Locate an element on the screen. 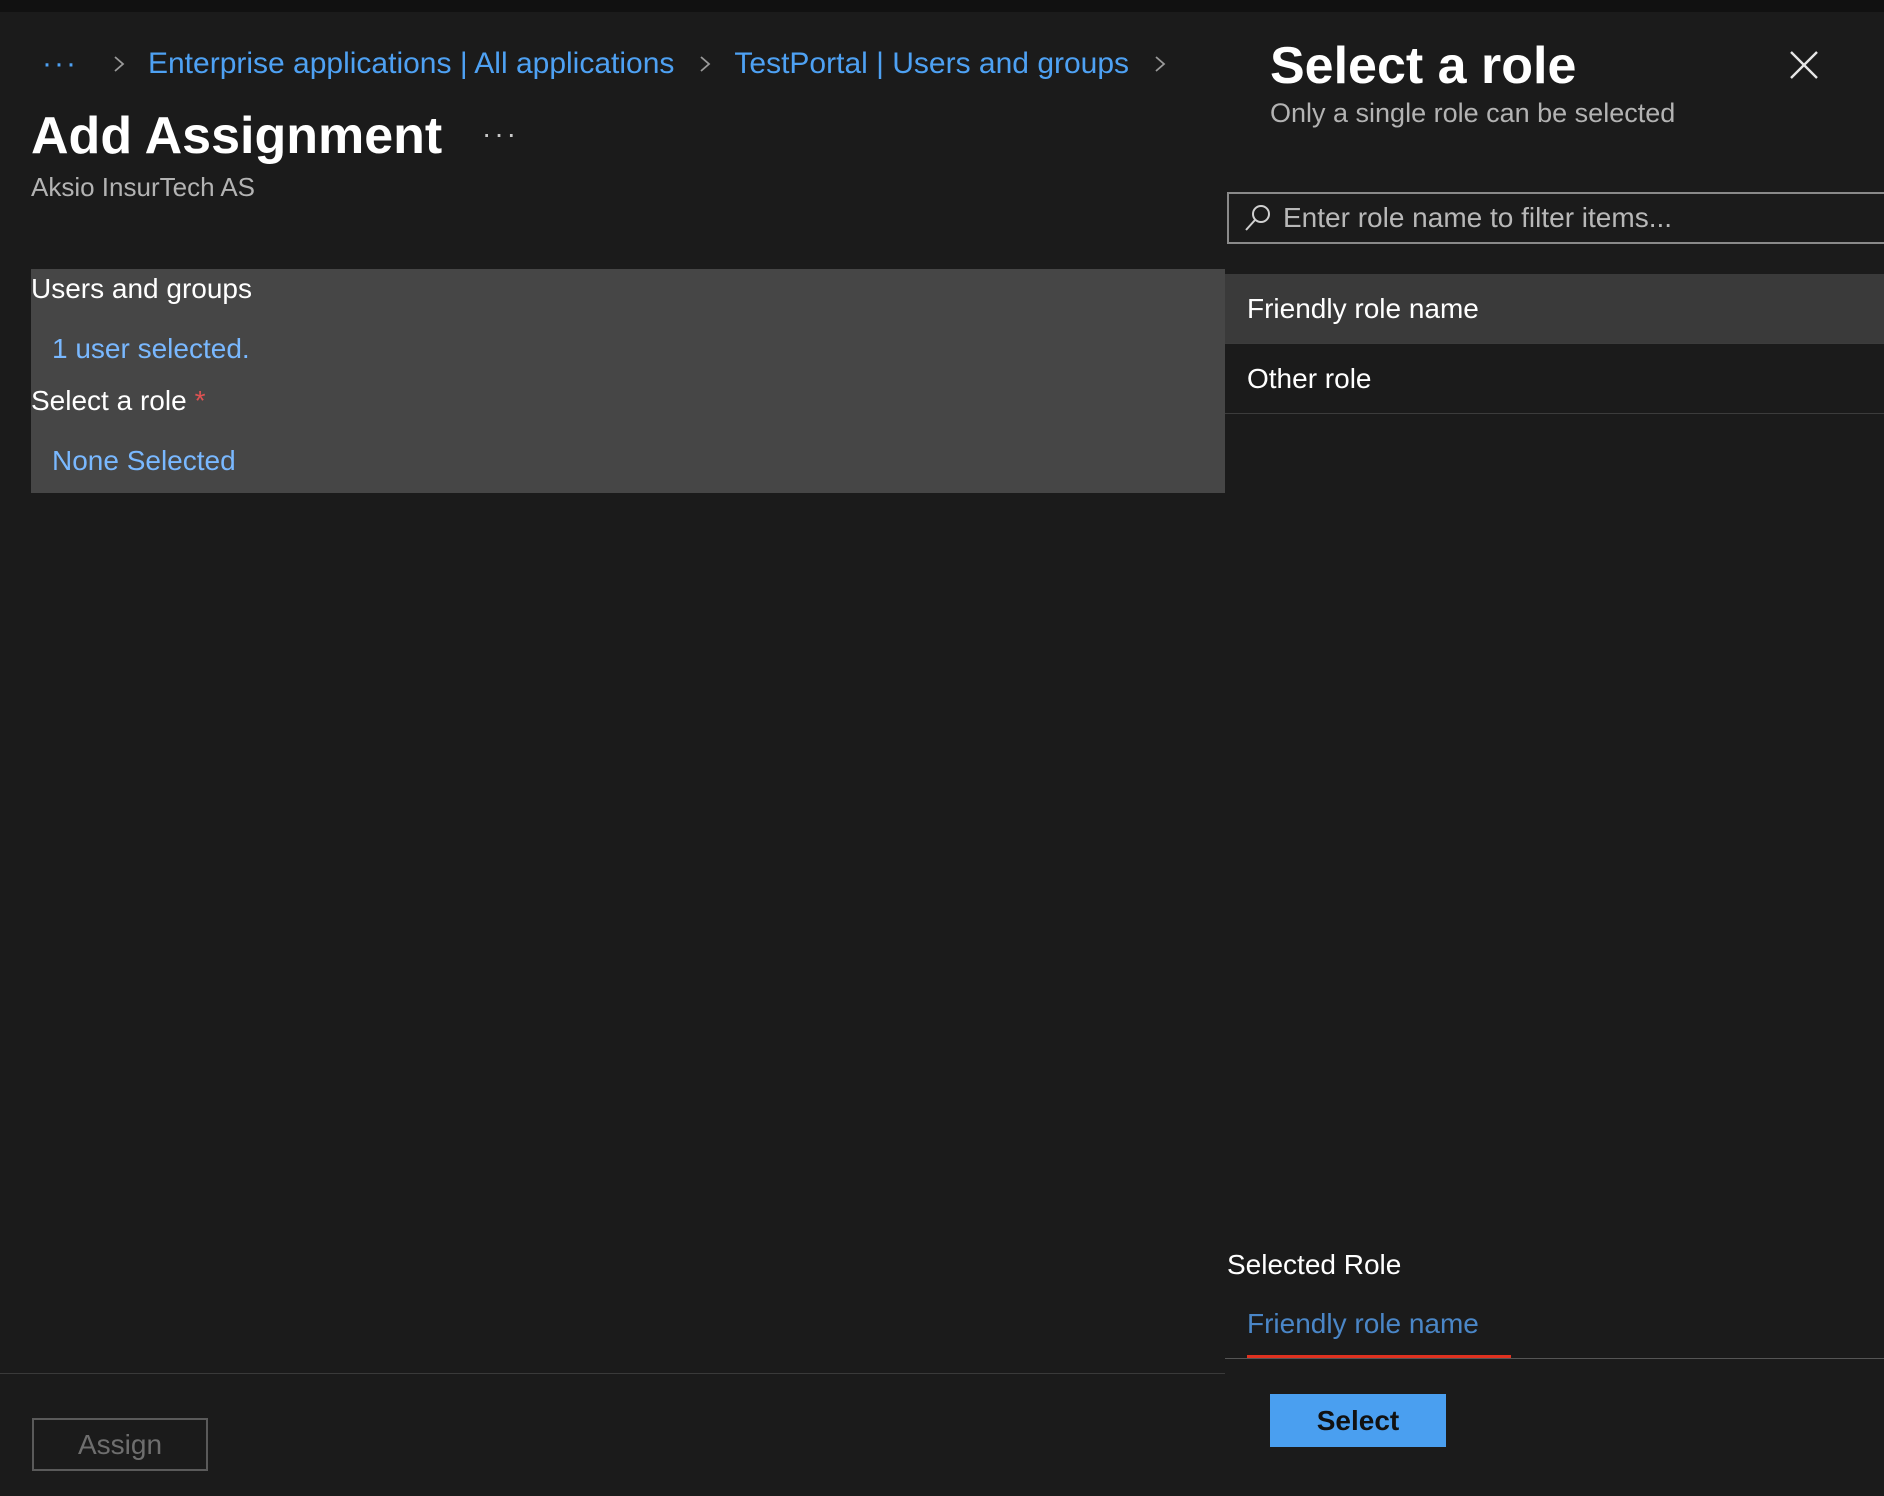 The image size is (1884, 1496). users-and-groups-label: Users and groups is located at coordinates (142, 288).